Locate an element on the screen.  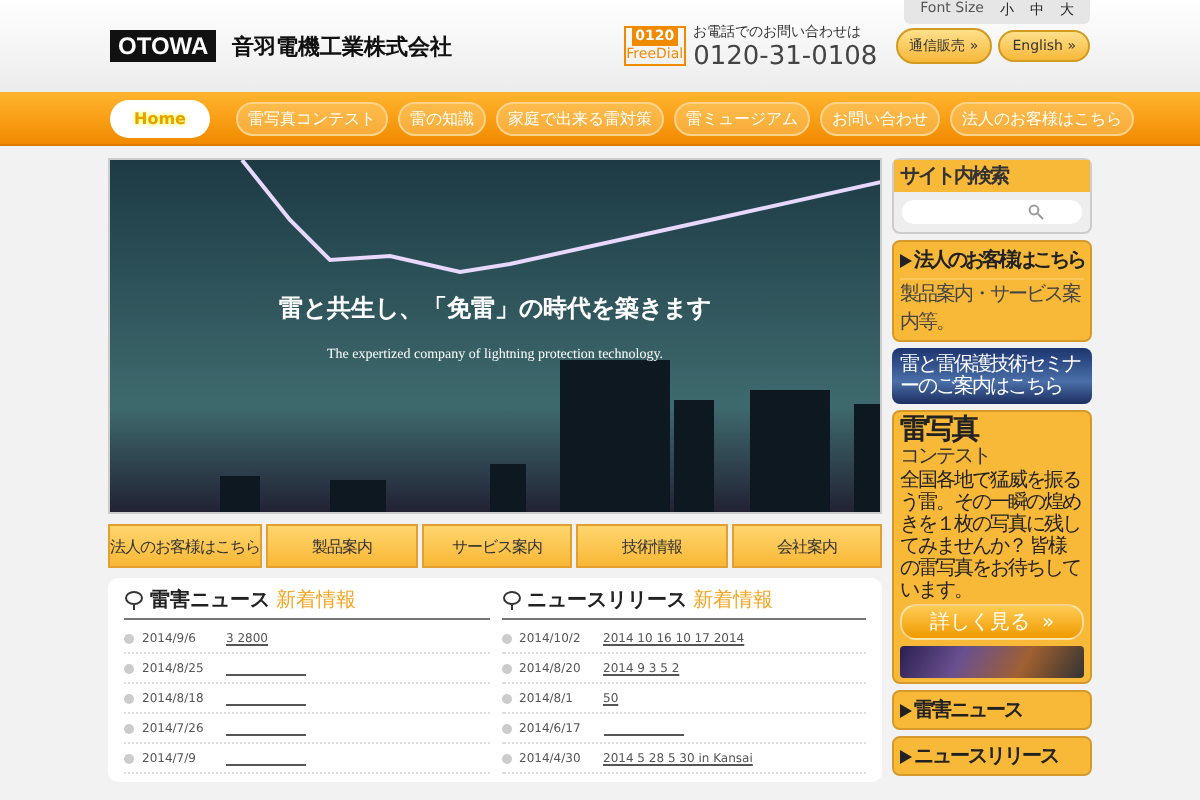
quick-link-button: 会社案内 is located at coordinates (806, 546).